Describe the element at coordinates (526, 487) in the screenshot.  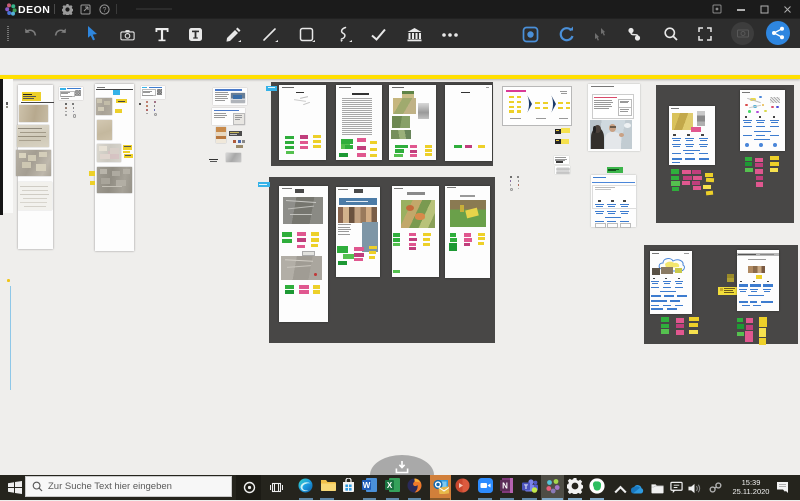
I see `svg-text: T` at that location.